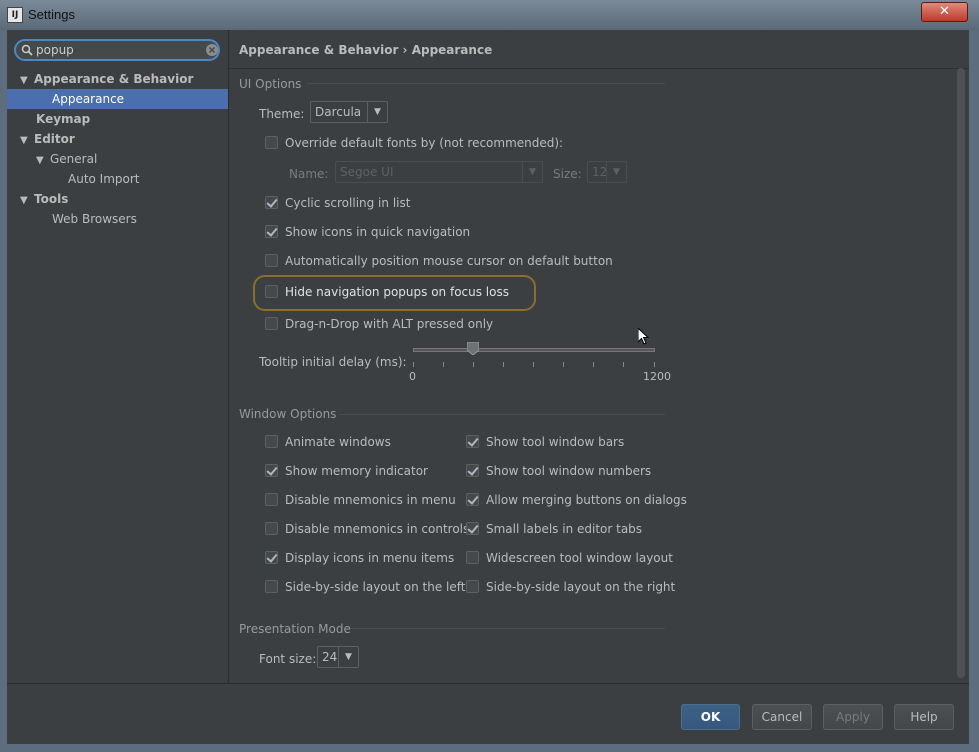 The width and height of the screenshot is (979, 752). I want to click on presentation-font-size-value: 24, so click(330, 657).